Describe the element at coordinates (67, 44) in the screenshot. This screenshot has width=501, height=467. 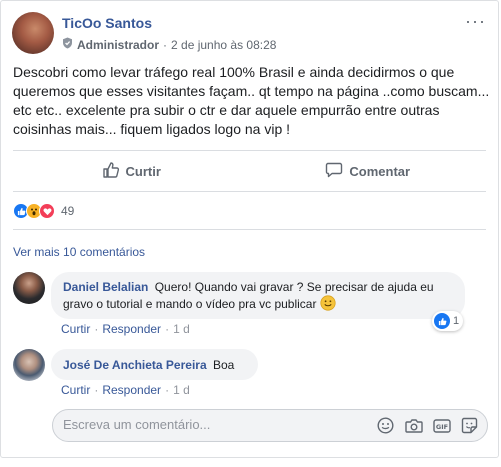
I see `shield-icon` at that location.